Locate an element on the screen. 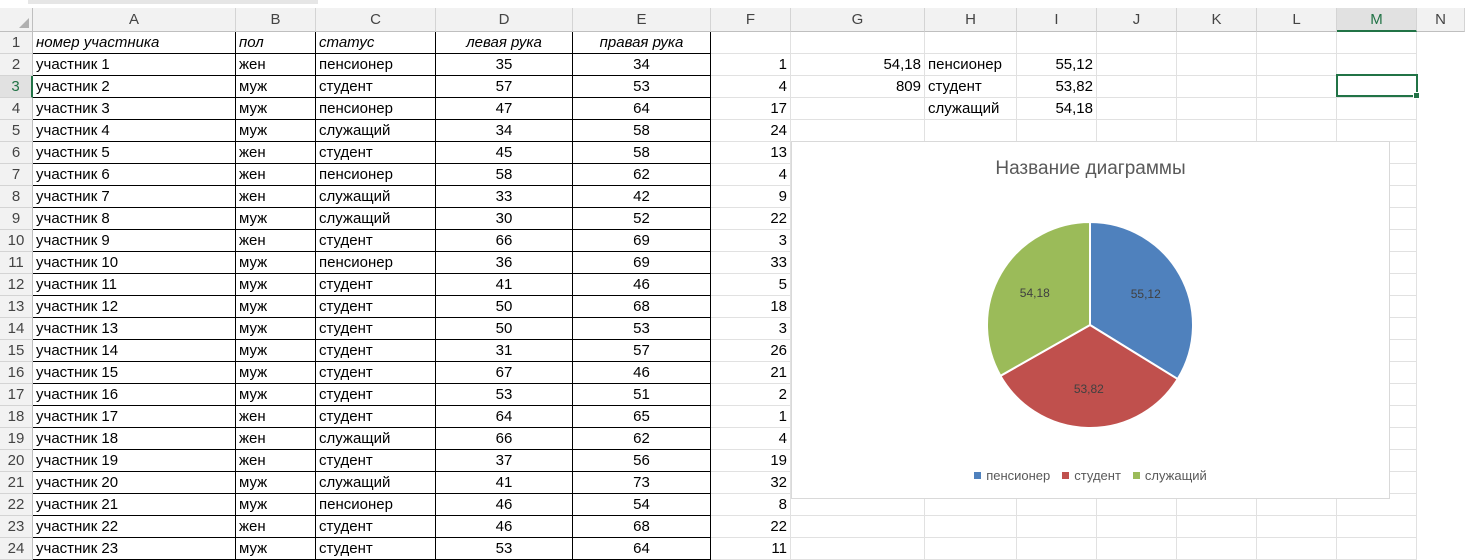 This screenshot has width=1465, height=560. cell-a21: участник 20 is located at coordinates (134, 483).